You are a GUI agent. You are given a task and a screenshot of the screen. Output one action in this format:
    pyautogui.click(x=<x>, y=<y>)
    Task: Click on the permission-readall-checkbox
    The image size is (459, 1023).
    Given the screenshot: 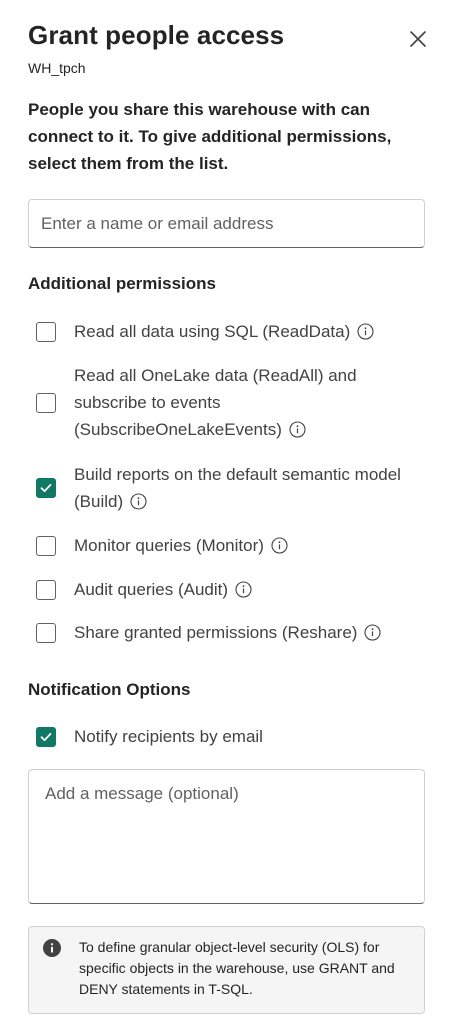 What is the action you would take?
    pyautogui.click(x=46, y=402)
    